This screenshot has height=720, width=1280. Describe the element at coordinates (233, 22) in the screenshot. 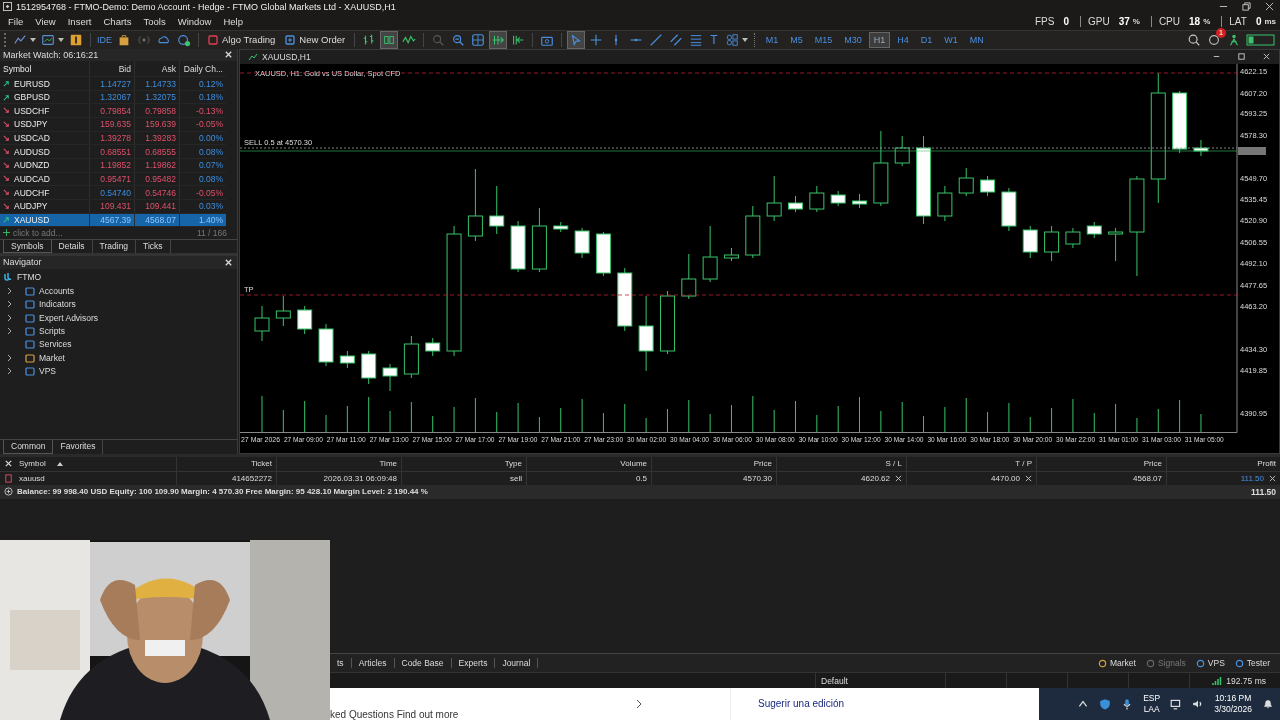

I see `menu-item: Help` at that location.